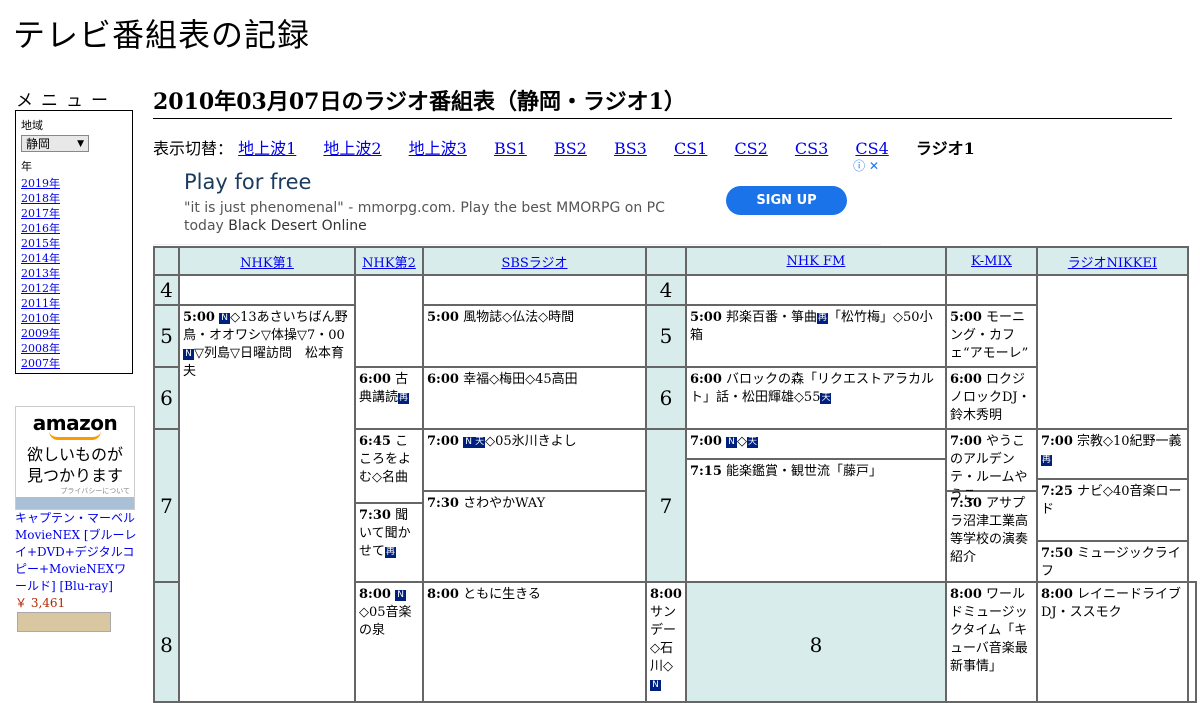 The height and width of the screenshot is (703, 1200). I want to click on ad-signup-button: SIGN UP, so click(786, 200).